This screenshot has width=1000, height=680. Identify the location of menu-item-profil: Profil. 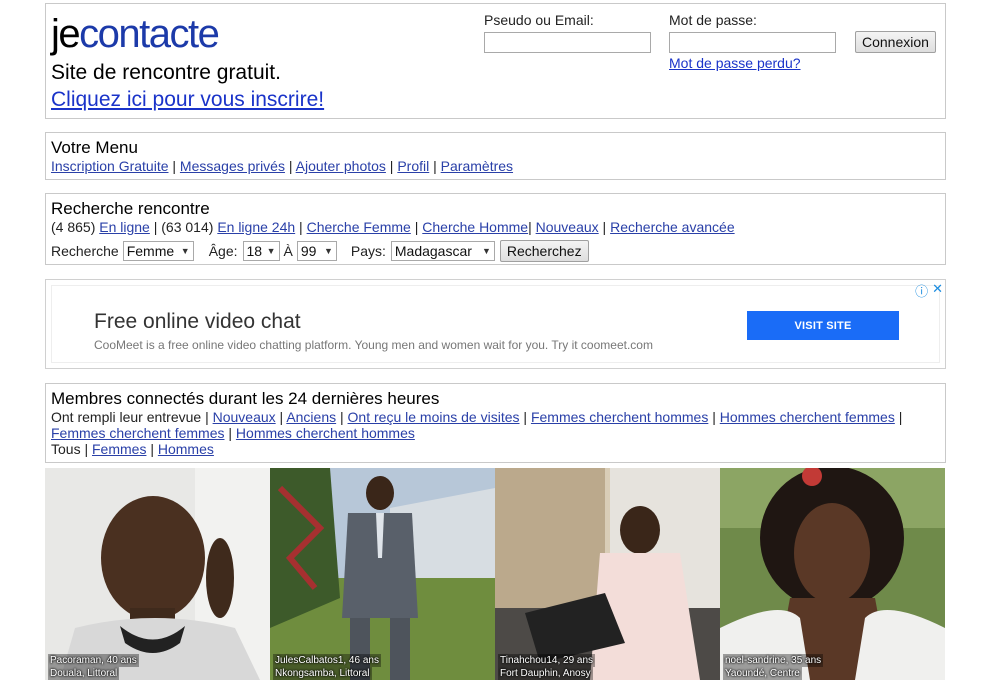
(413, 166).